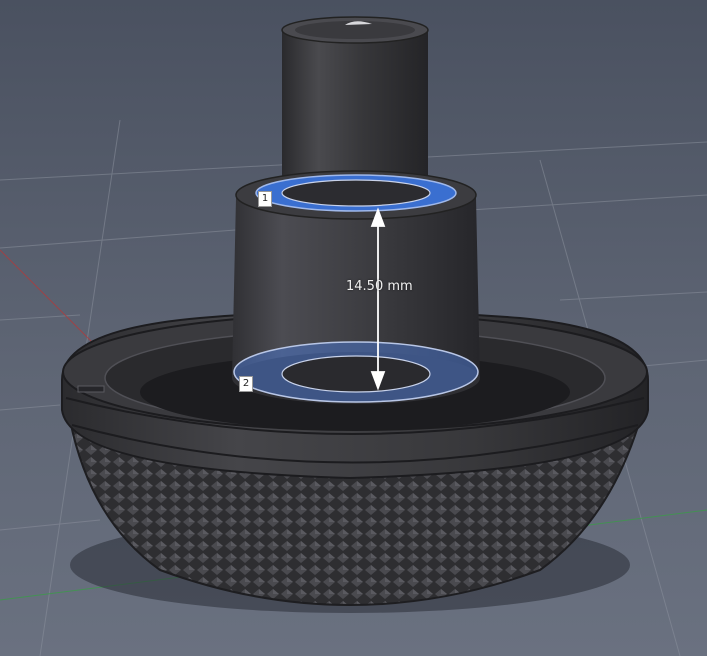 Image resolution: width=707 pixels, height=656 pixels. What do you see at coordinates (379, 286) in the screenshot?
I see `measurement-value-label: 14.50 mm` at bounding box center [379, 286].